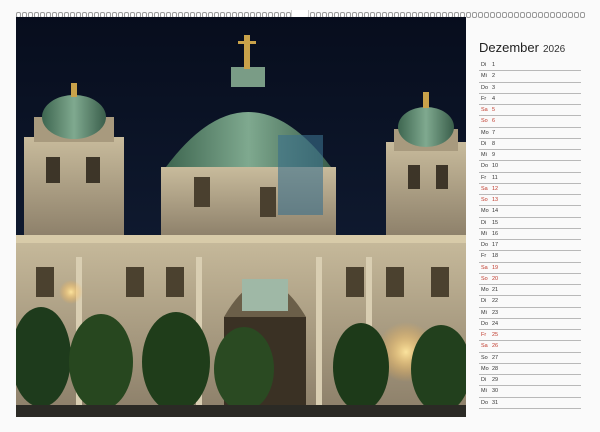 This screenshot has height=432, width=600. Describe the element at coordinates (530, 403) in the screenshot. I see `day-row: Do 31` at that location.